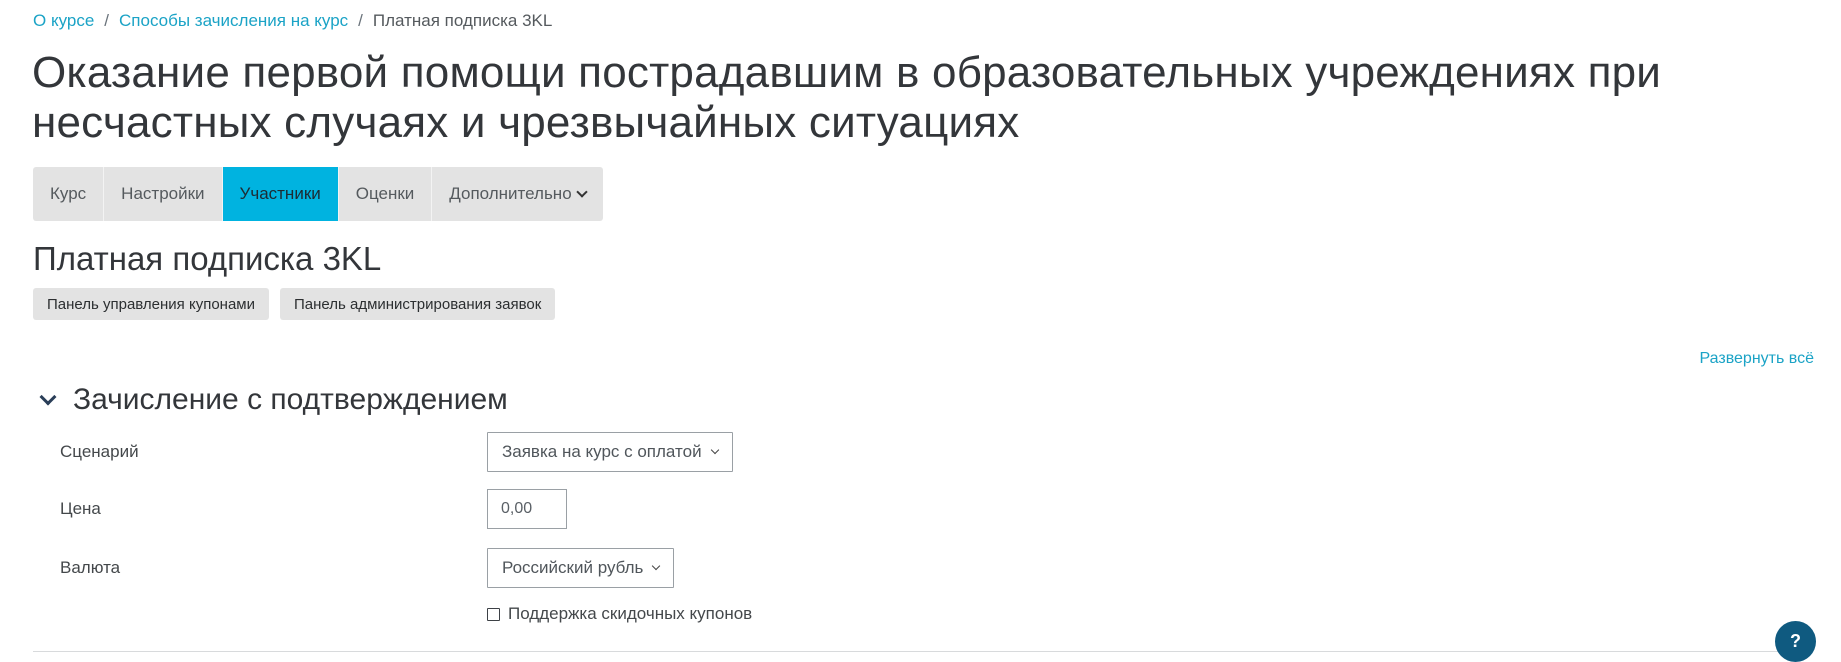 This screenshot has height=662, width=1841. I want to click on coupon-support-option: Поддержка скидочных купонов, so click(619, 614).